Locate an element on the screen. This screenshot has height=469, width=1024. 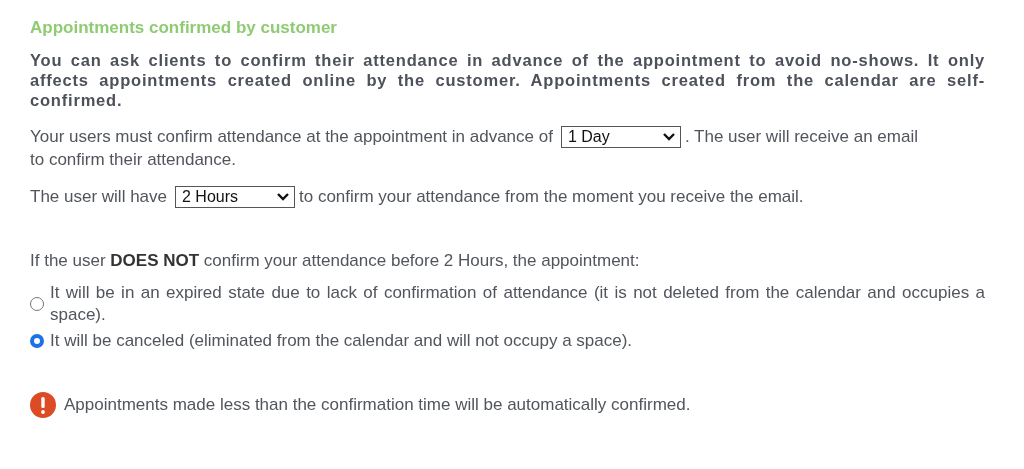
advance-select: 1 Day is located at coordinates (620, 136).